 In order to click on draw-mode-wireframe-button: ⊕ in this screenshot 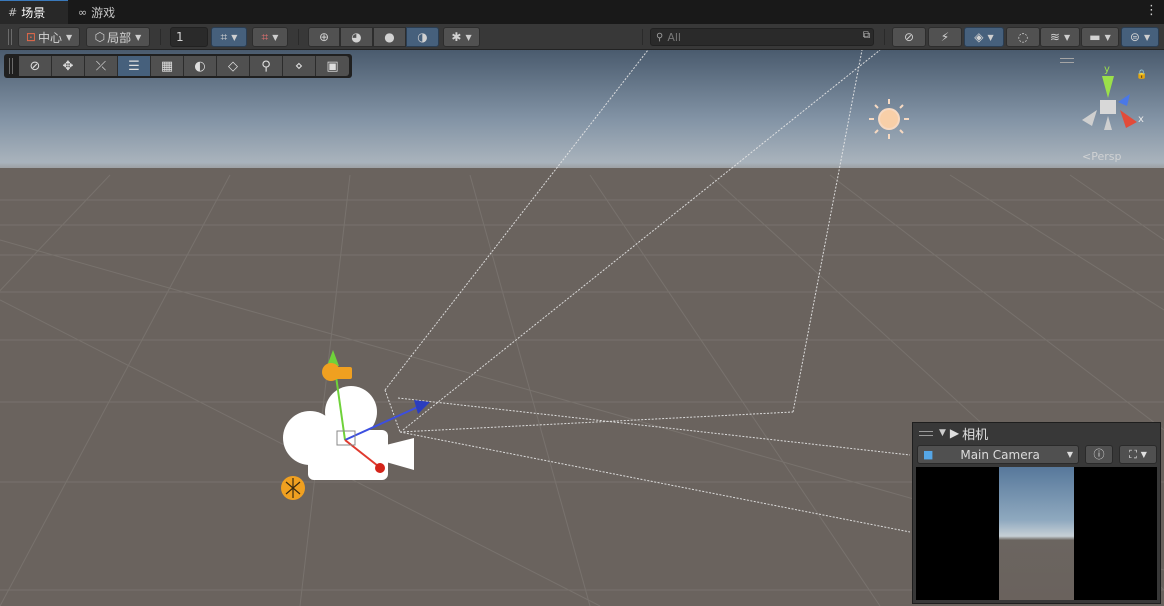, I will do `click(324, 37)`.